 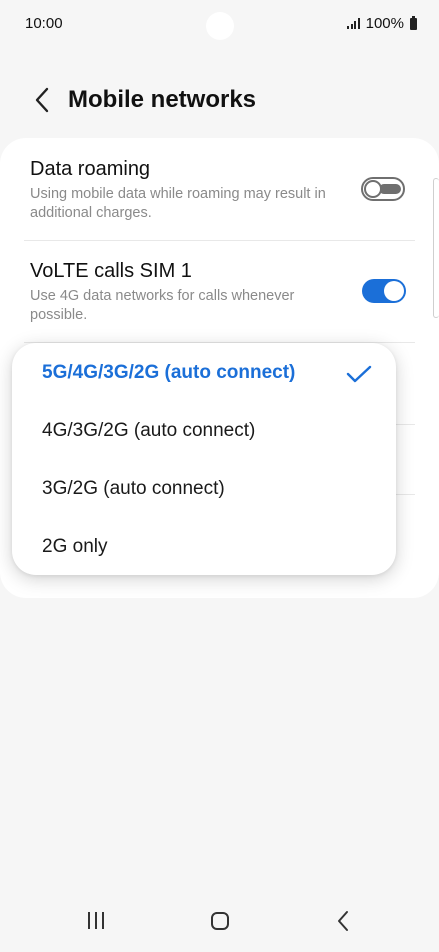 I want to click on status-indicators: 100%, so click(x=382, y=23).